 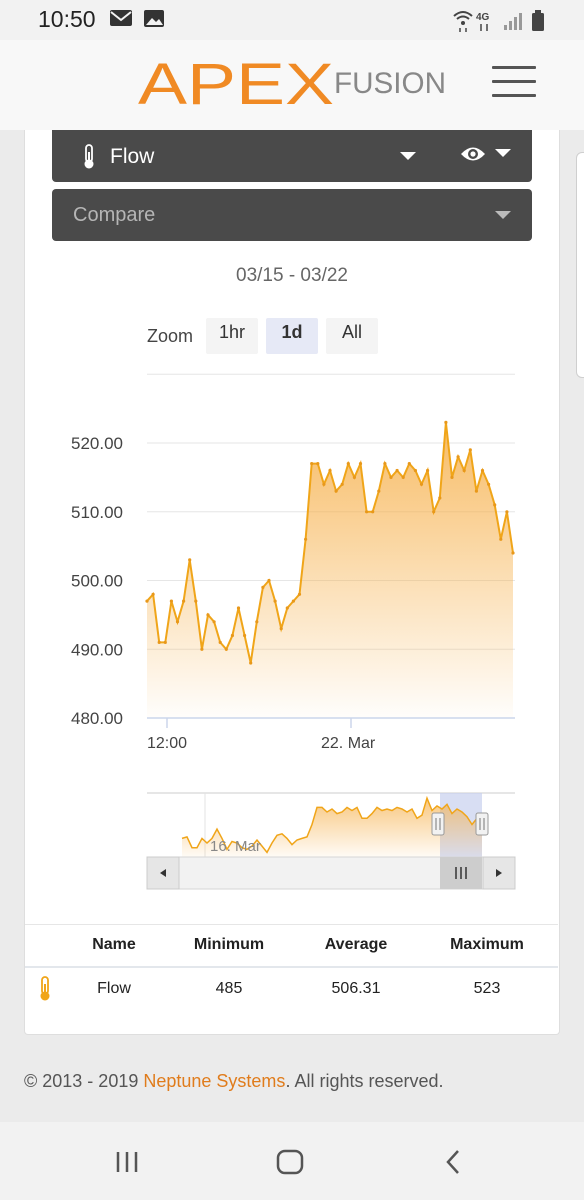 What do you see at coordinates (114, 988) in the screenshot?
I see `row-name: Flow` at bounding box center [114, 988].